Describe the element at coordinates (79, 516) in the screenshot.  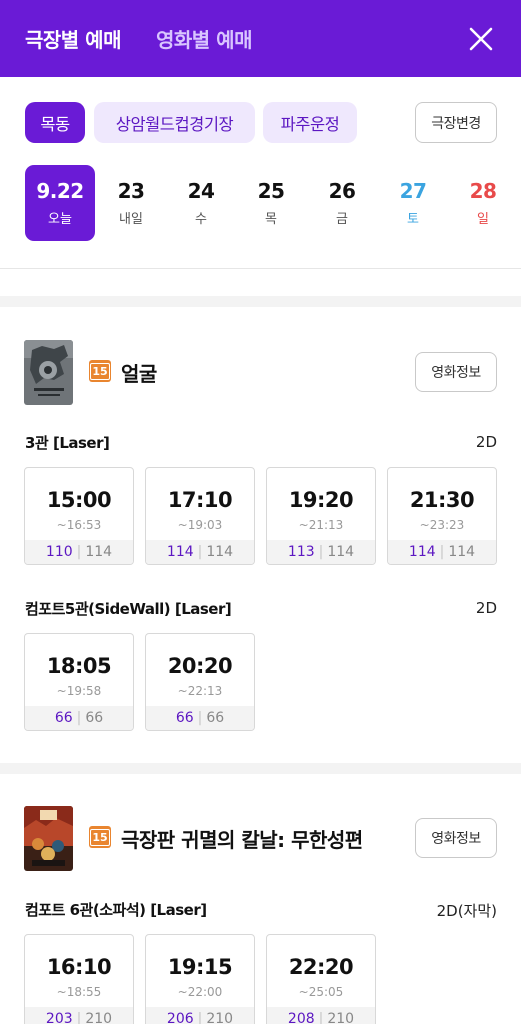
I see `showtime-card: 15:00 ~16:53 110 | 114` at that location.